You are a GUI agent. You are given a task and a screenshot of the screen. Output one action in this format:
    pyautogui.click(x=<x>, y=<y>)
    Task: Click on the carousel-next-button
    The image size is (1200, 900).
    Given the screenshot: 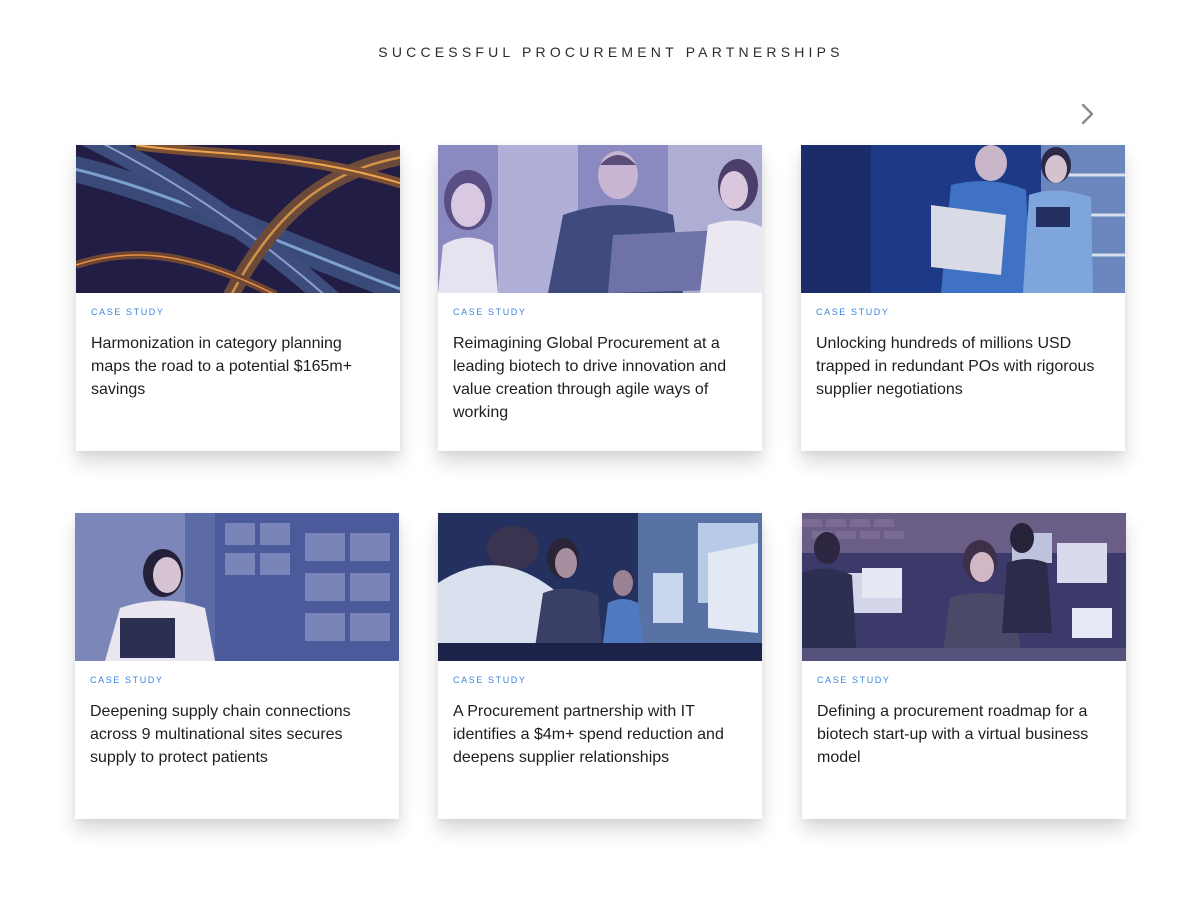 What is the action you would take?
    pyautogui.click(x=1087, y=114)
    